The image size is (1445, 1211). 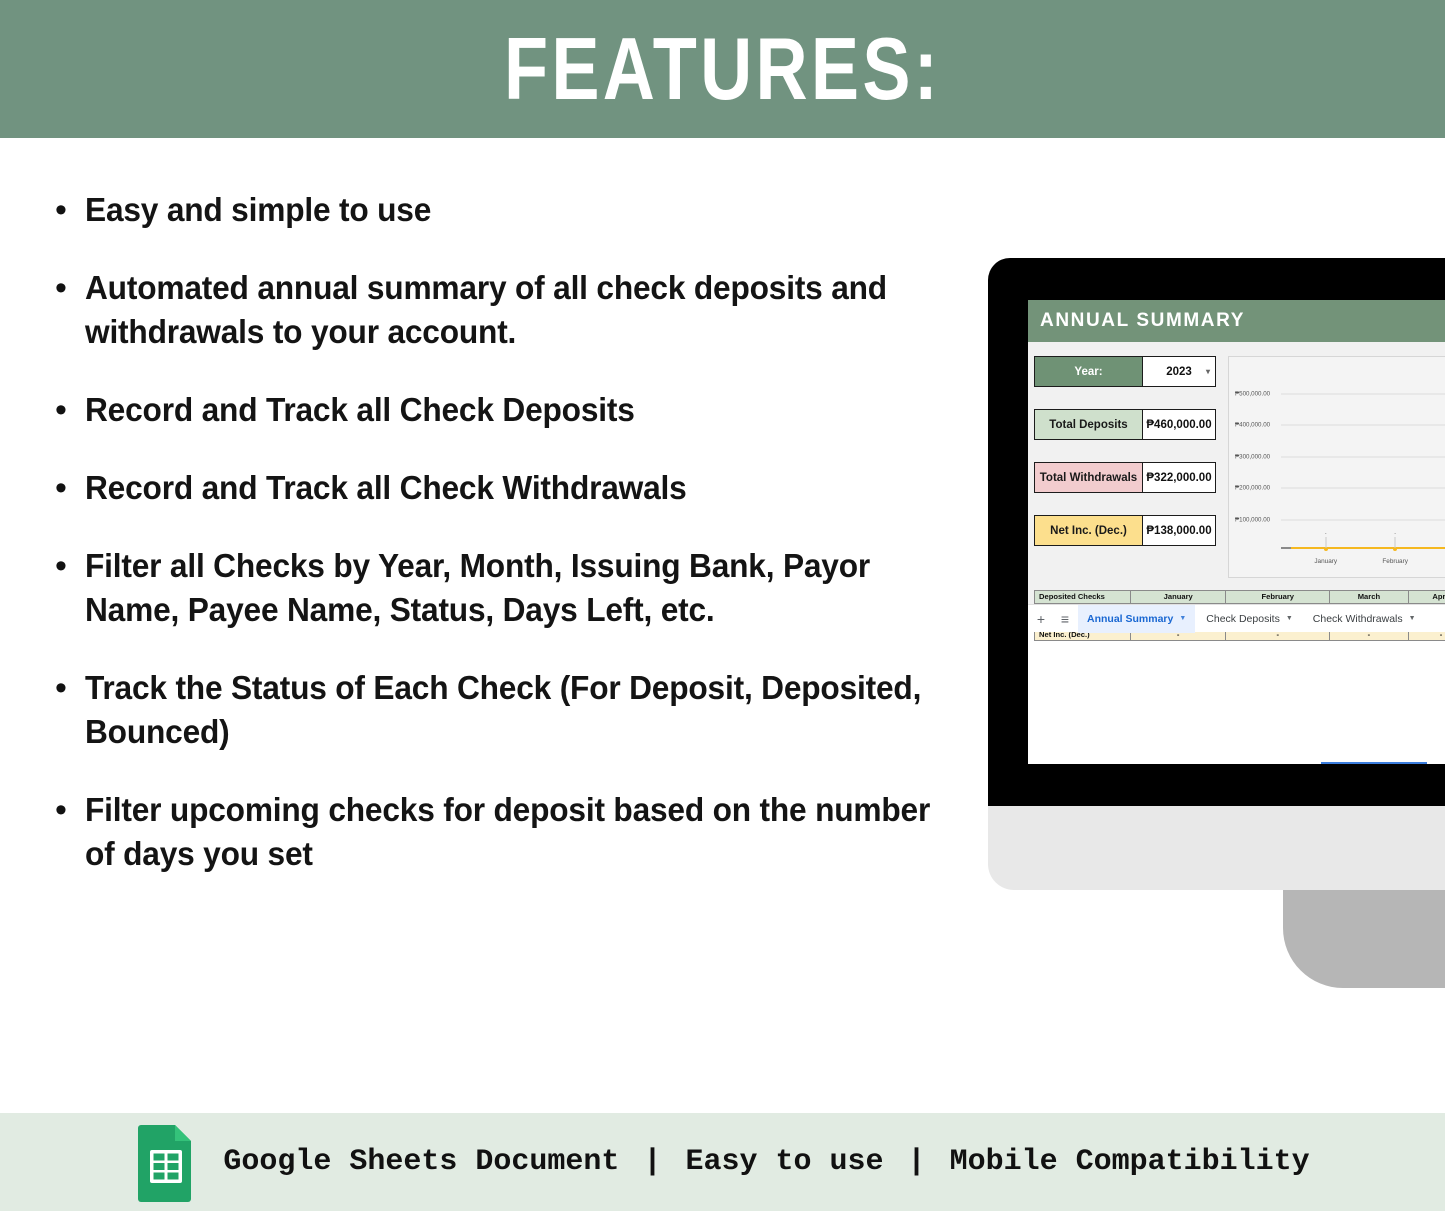 I want to click on tab-label: Annual Summary, so click(x=1130, y=618).